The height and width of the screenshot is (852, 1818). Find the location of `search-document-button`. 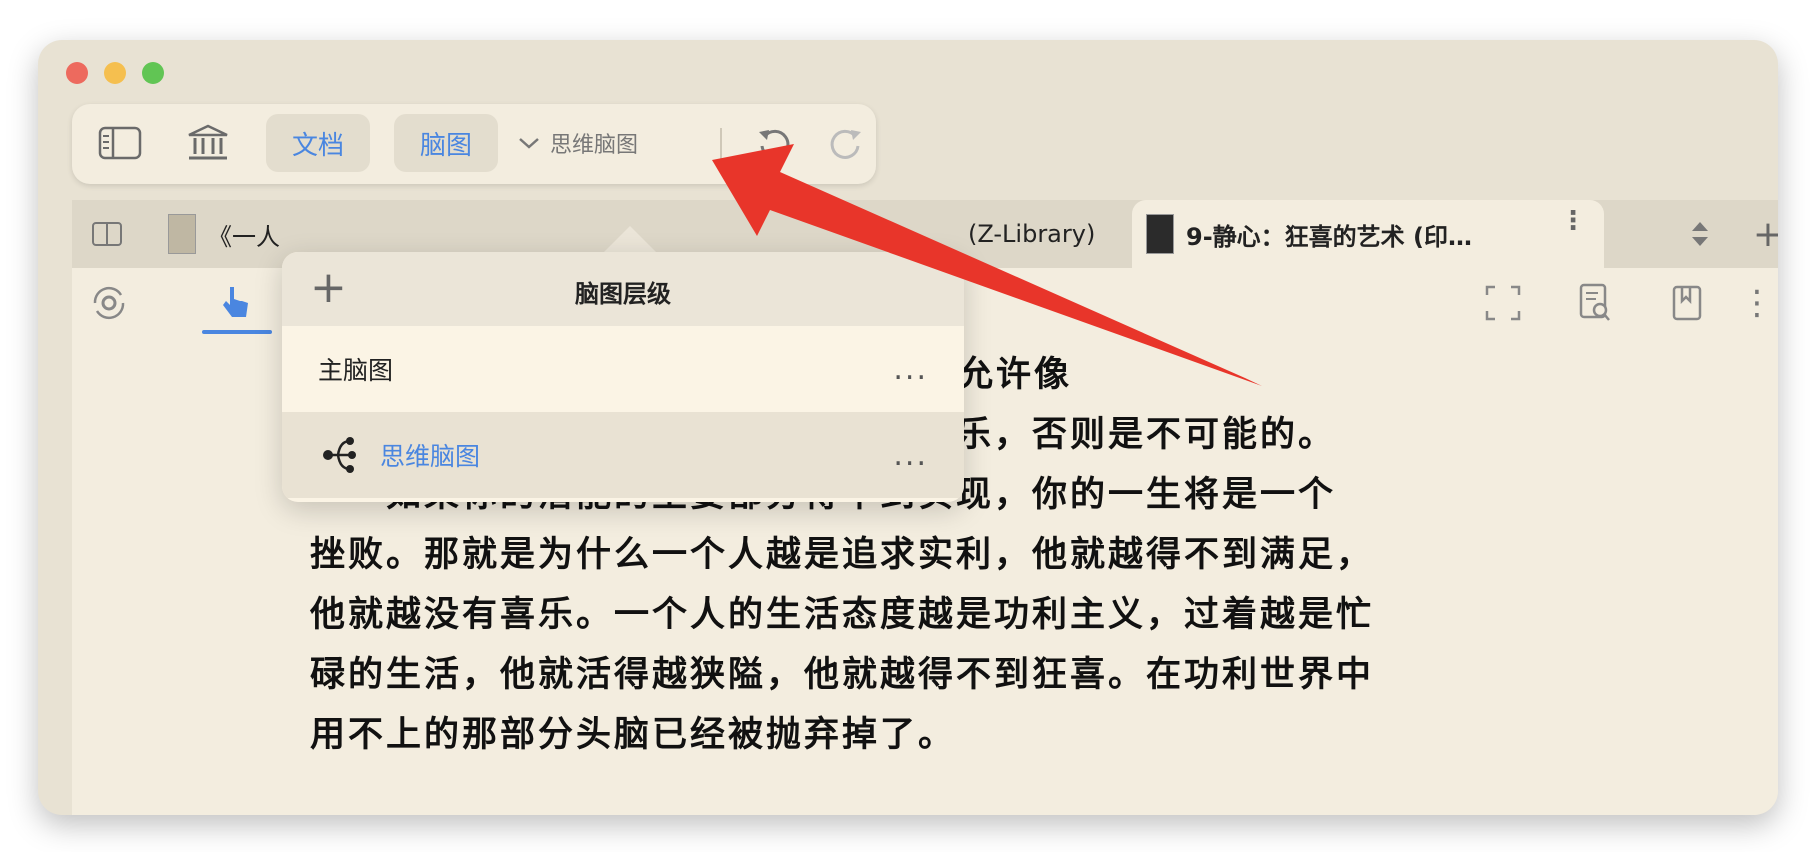

search-document-button is located at coordinates (1595, 303).